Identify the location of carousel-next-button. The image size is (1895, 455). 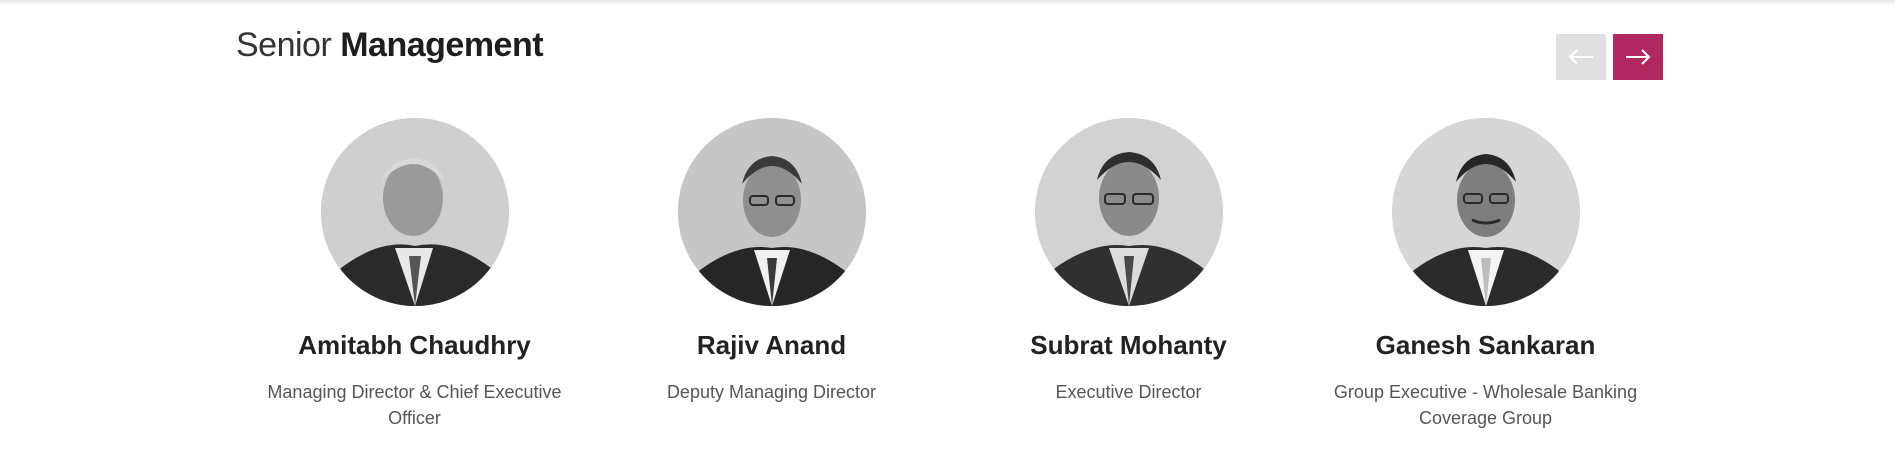
(1638, 57).